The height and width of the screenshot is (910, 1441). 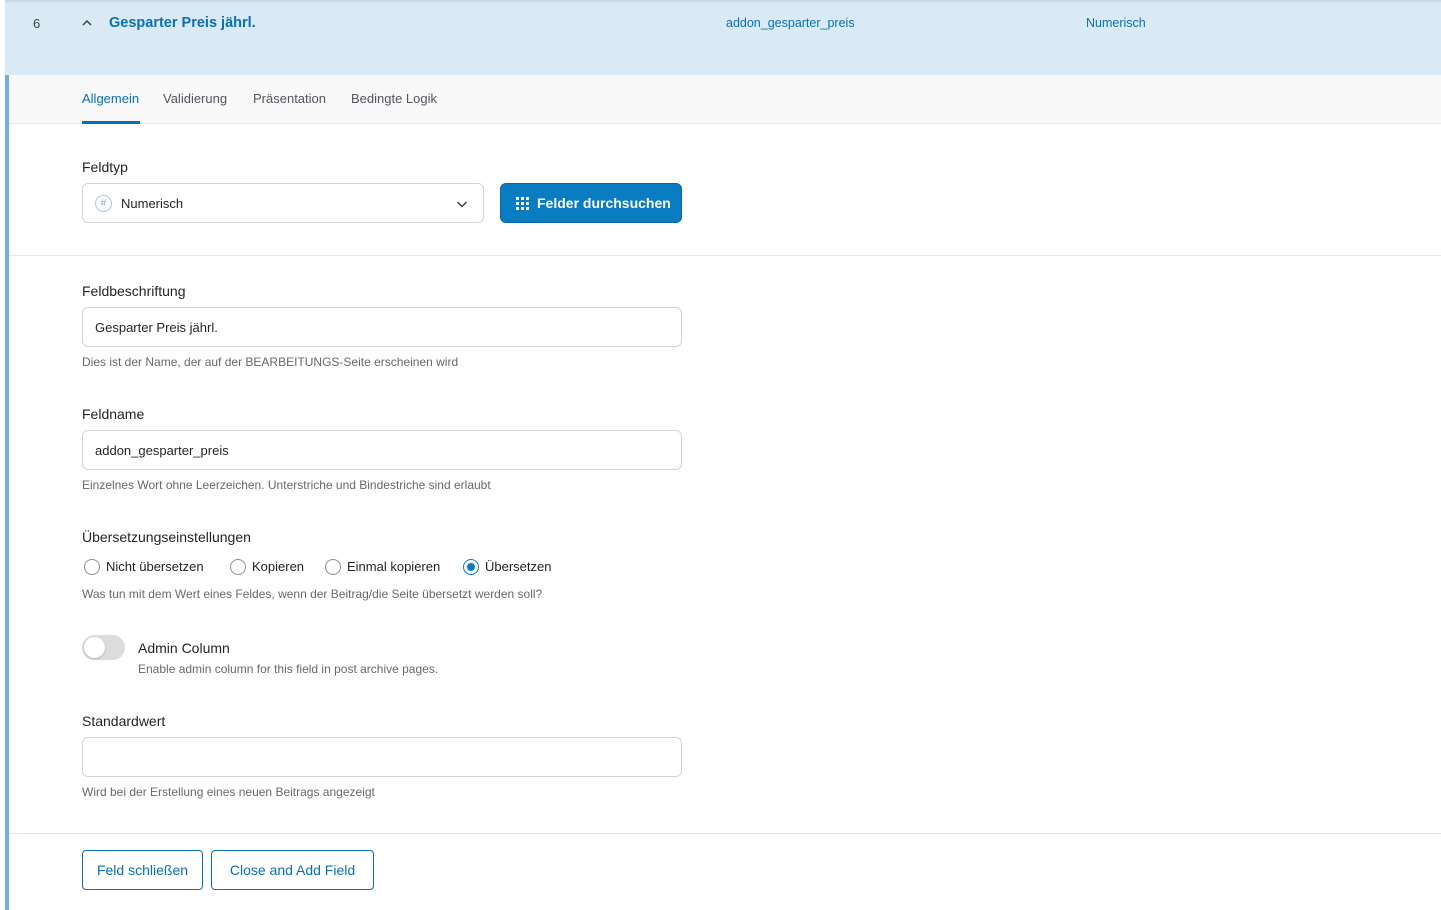 What do you see at coordinates (124, 721) in the screenshot?
I see `default-value-label: Standardwert` at bounding box center [124, 721].